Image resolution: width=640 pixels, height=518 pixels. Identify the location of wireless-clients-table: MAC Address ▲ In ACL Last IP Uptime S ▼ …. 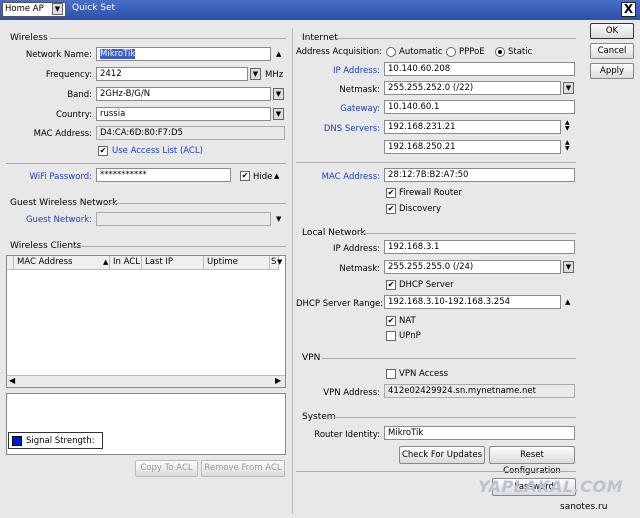
(146, 321).